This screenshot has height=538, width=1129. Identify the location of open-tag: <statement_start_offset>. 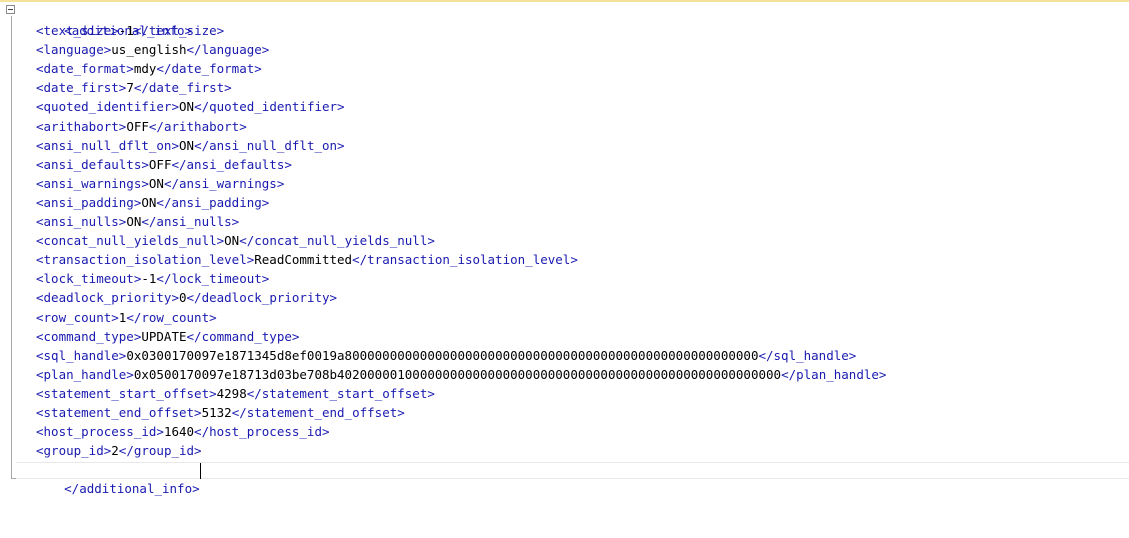
(126, 393).